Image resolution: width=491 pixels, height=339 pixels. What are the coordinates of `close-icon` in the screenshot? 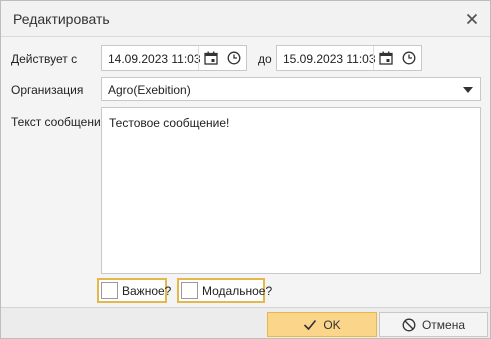 It's located at (472, 19).